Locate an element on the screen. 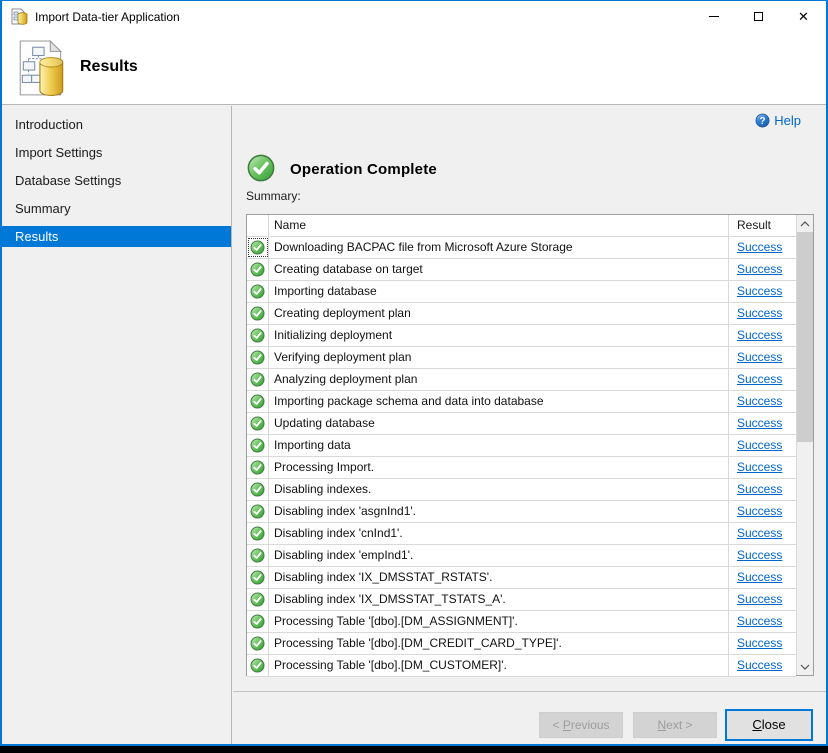  row-name: Disabling indexes. is located at coordinates (499, 489).